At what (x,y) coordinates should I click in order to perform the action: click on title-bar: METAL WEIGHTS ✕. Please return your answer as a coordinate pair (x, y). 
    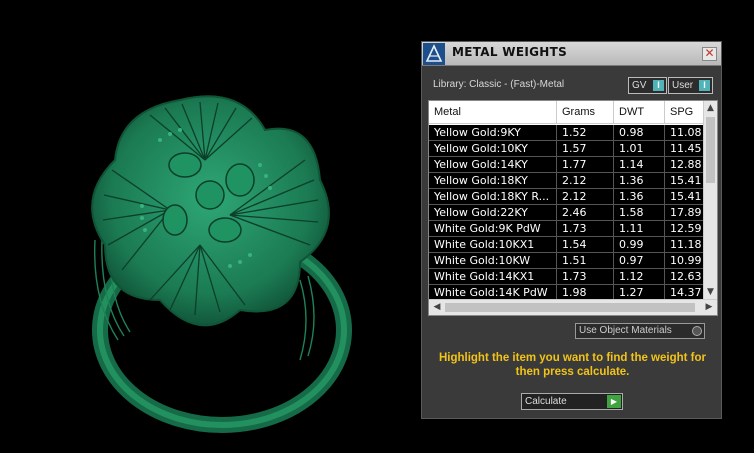
    Looking at the image, I should click on (571, 54).